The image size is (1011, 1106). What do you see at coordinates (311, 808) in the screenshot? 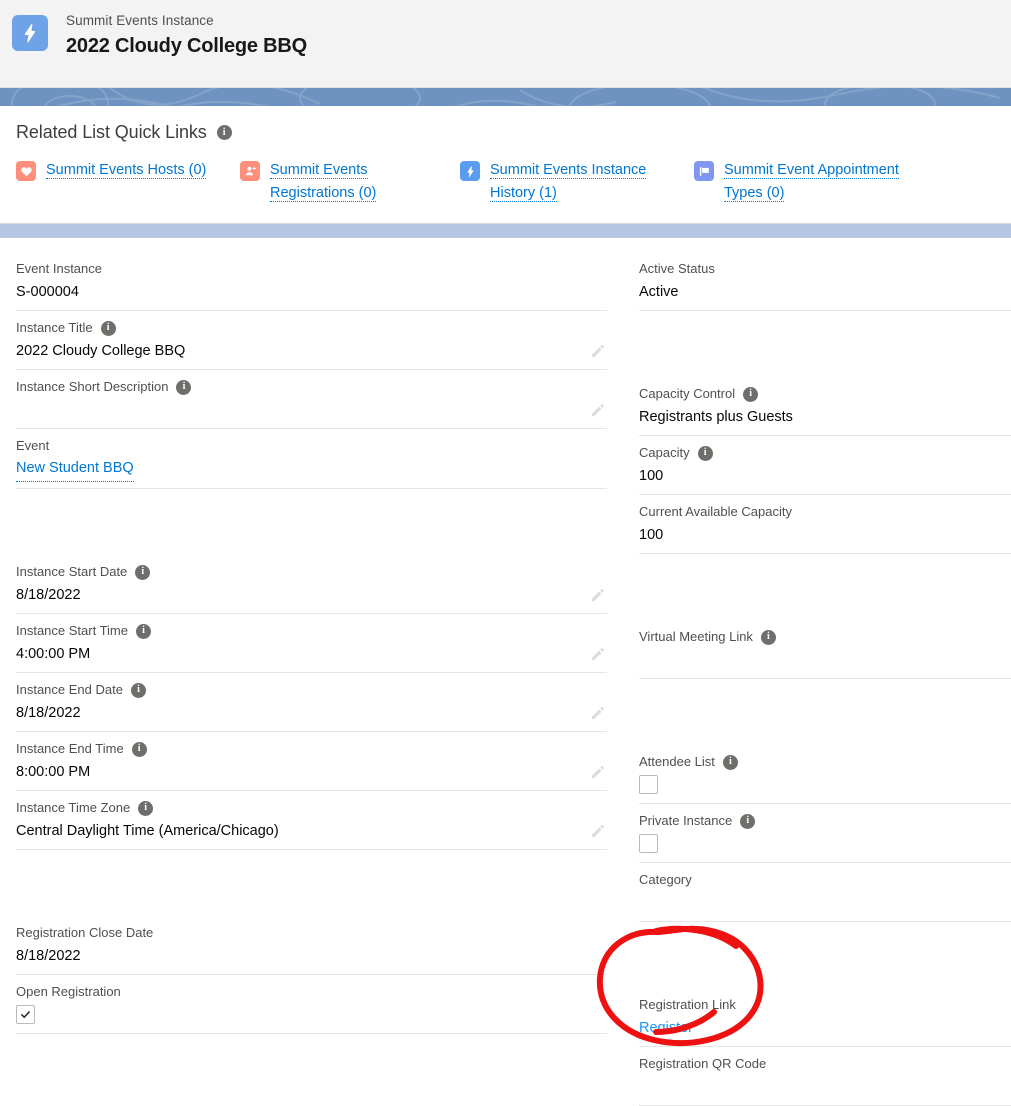
I see `field-label: Instance Time Zone i` at bounding box center [311, 808].